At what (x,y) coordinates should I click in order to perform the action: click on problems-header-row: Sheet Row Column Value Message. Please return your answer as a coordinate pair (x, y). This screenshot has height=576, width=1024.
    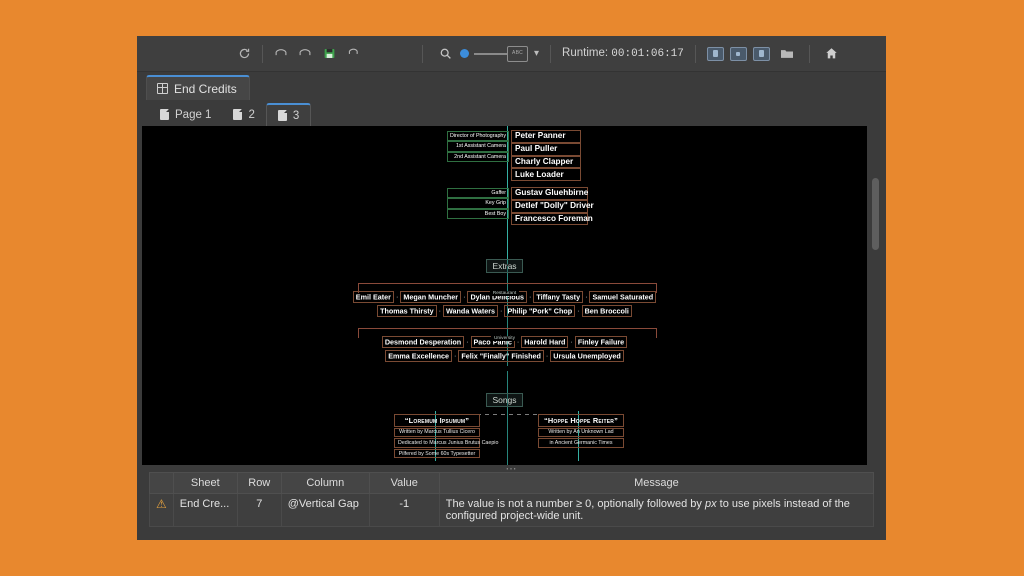
    Looking at the image, I should click on (512, 483).